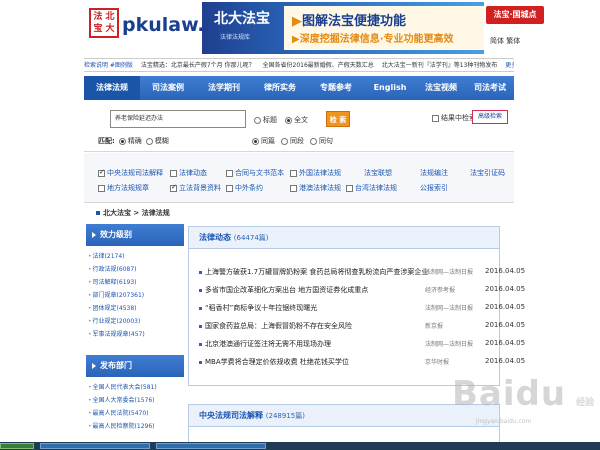  What do you see at coordinates (434, 188) in the screenshot?
I see `category-link: 公报索引` at bounding box center [434, 188].